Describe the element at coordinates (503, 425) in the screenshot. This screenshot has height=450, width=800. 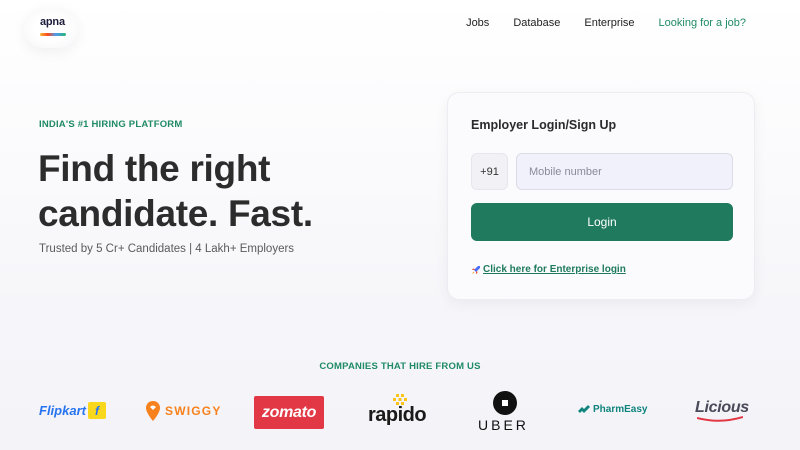
I see `uber-text: UBER` at that location.